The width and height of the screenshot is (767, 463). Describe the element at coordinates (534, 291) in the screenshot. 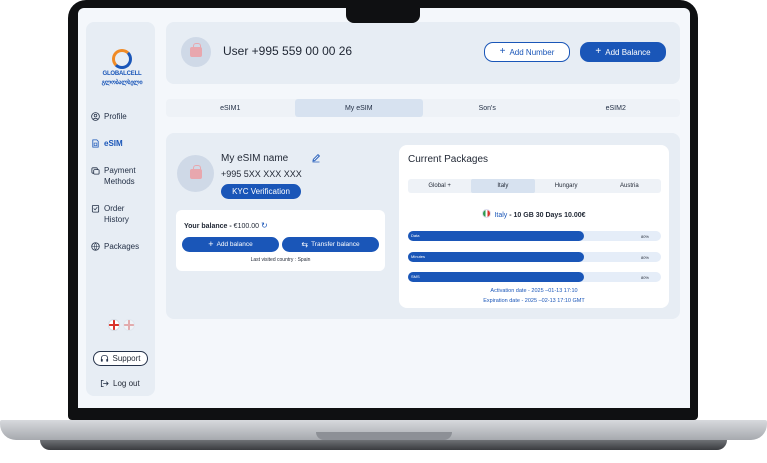

I see `activation-date: Activation date - 2025 –01-13 17:10` at that location.